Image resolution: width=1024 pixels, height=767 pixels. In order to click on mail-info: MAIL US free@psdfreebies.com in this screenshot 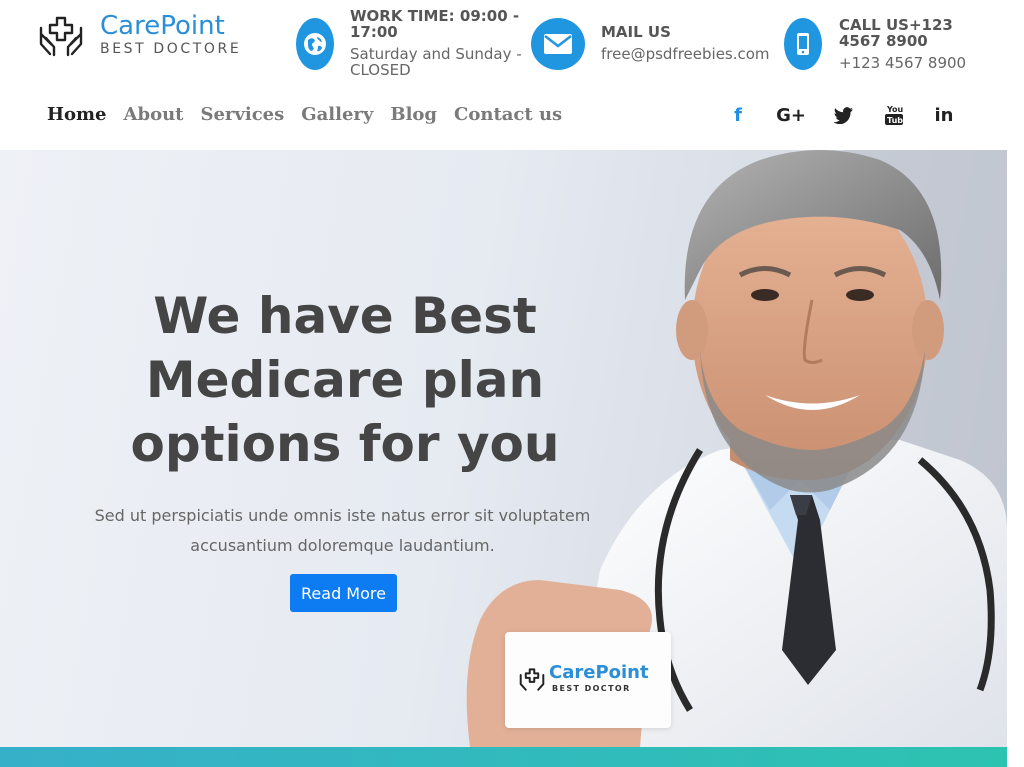, I will do `click(656, 46)`.